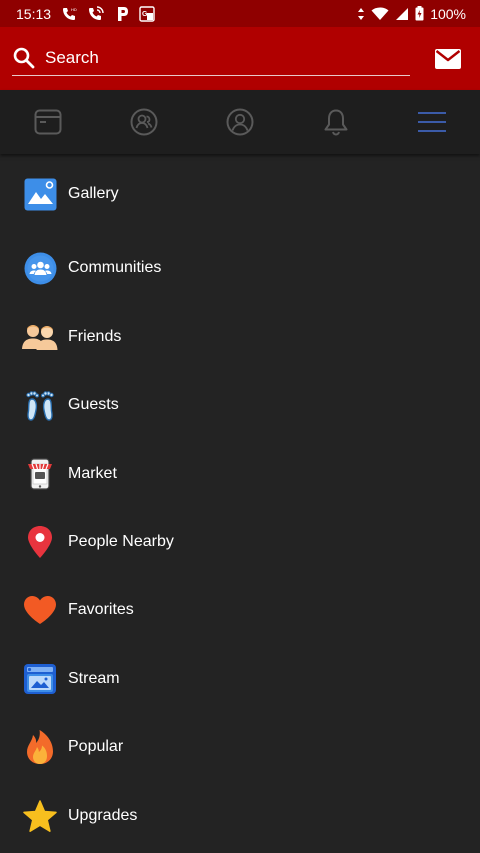 Image resolution: width=480 pixels, height=853 pixels. I want to click on flame-icon, so click(40, 747).